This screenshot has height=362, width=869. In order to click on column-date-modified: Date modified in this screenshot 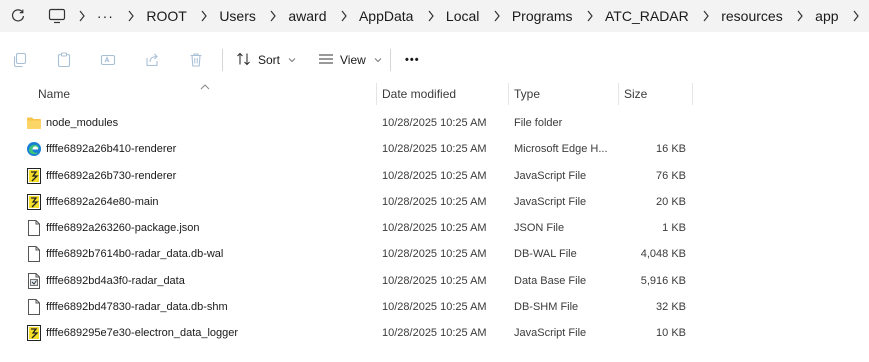, I will do `click(419, 94)`.